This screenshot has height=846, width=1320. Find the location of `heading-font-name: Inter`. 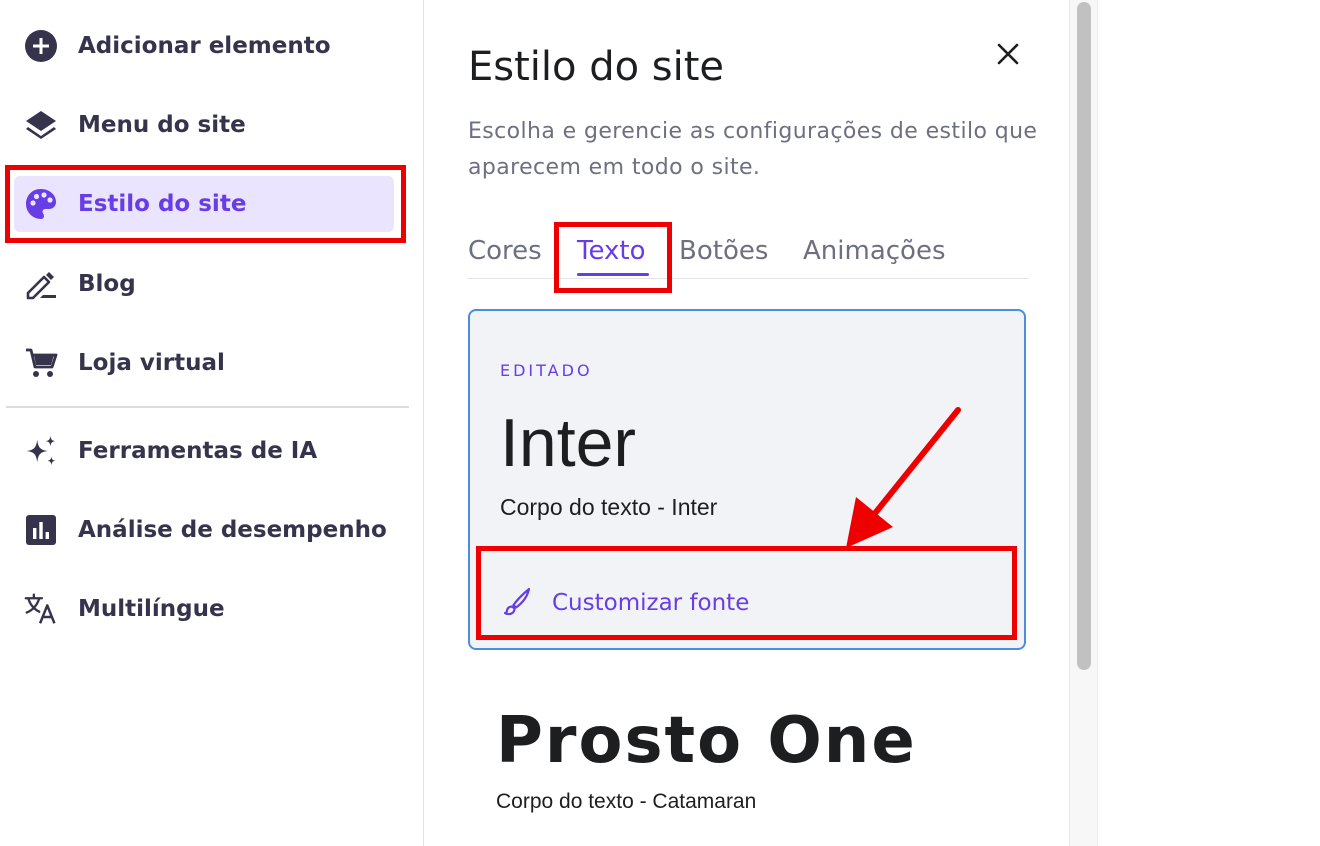

heading-font-name: Inter is located at coordinates (568, 443).